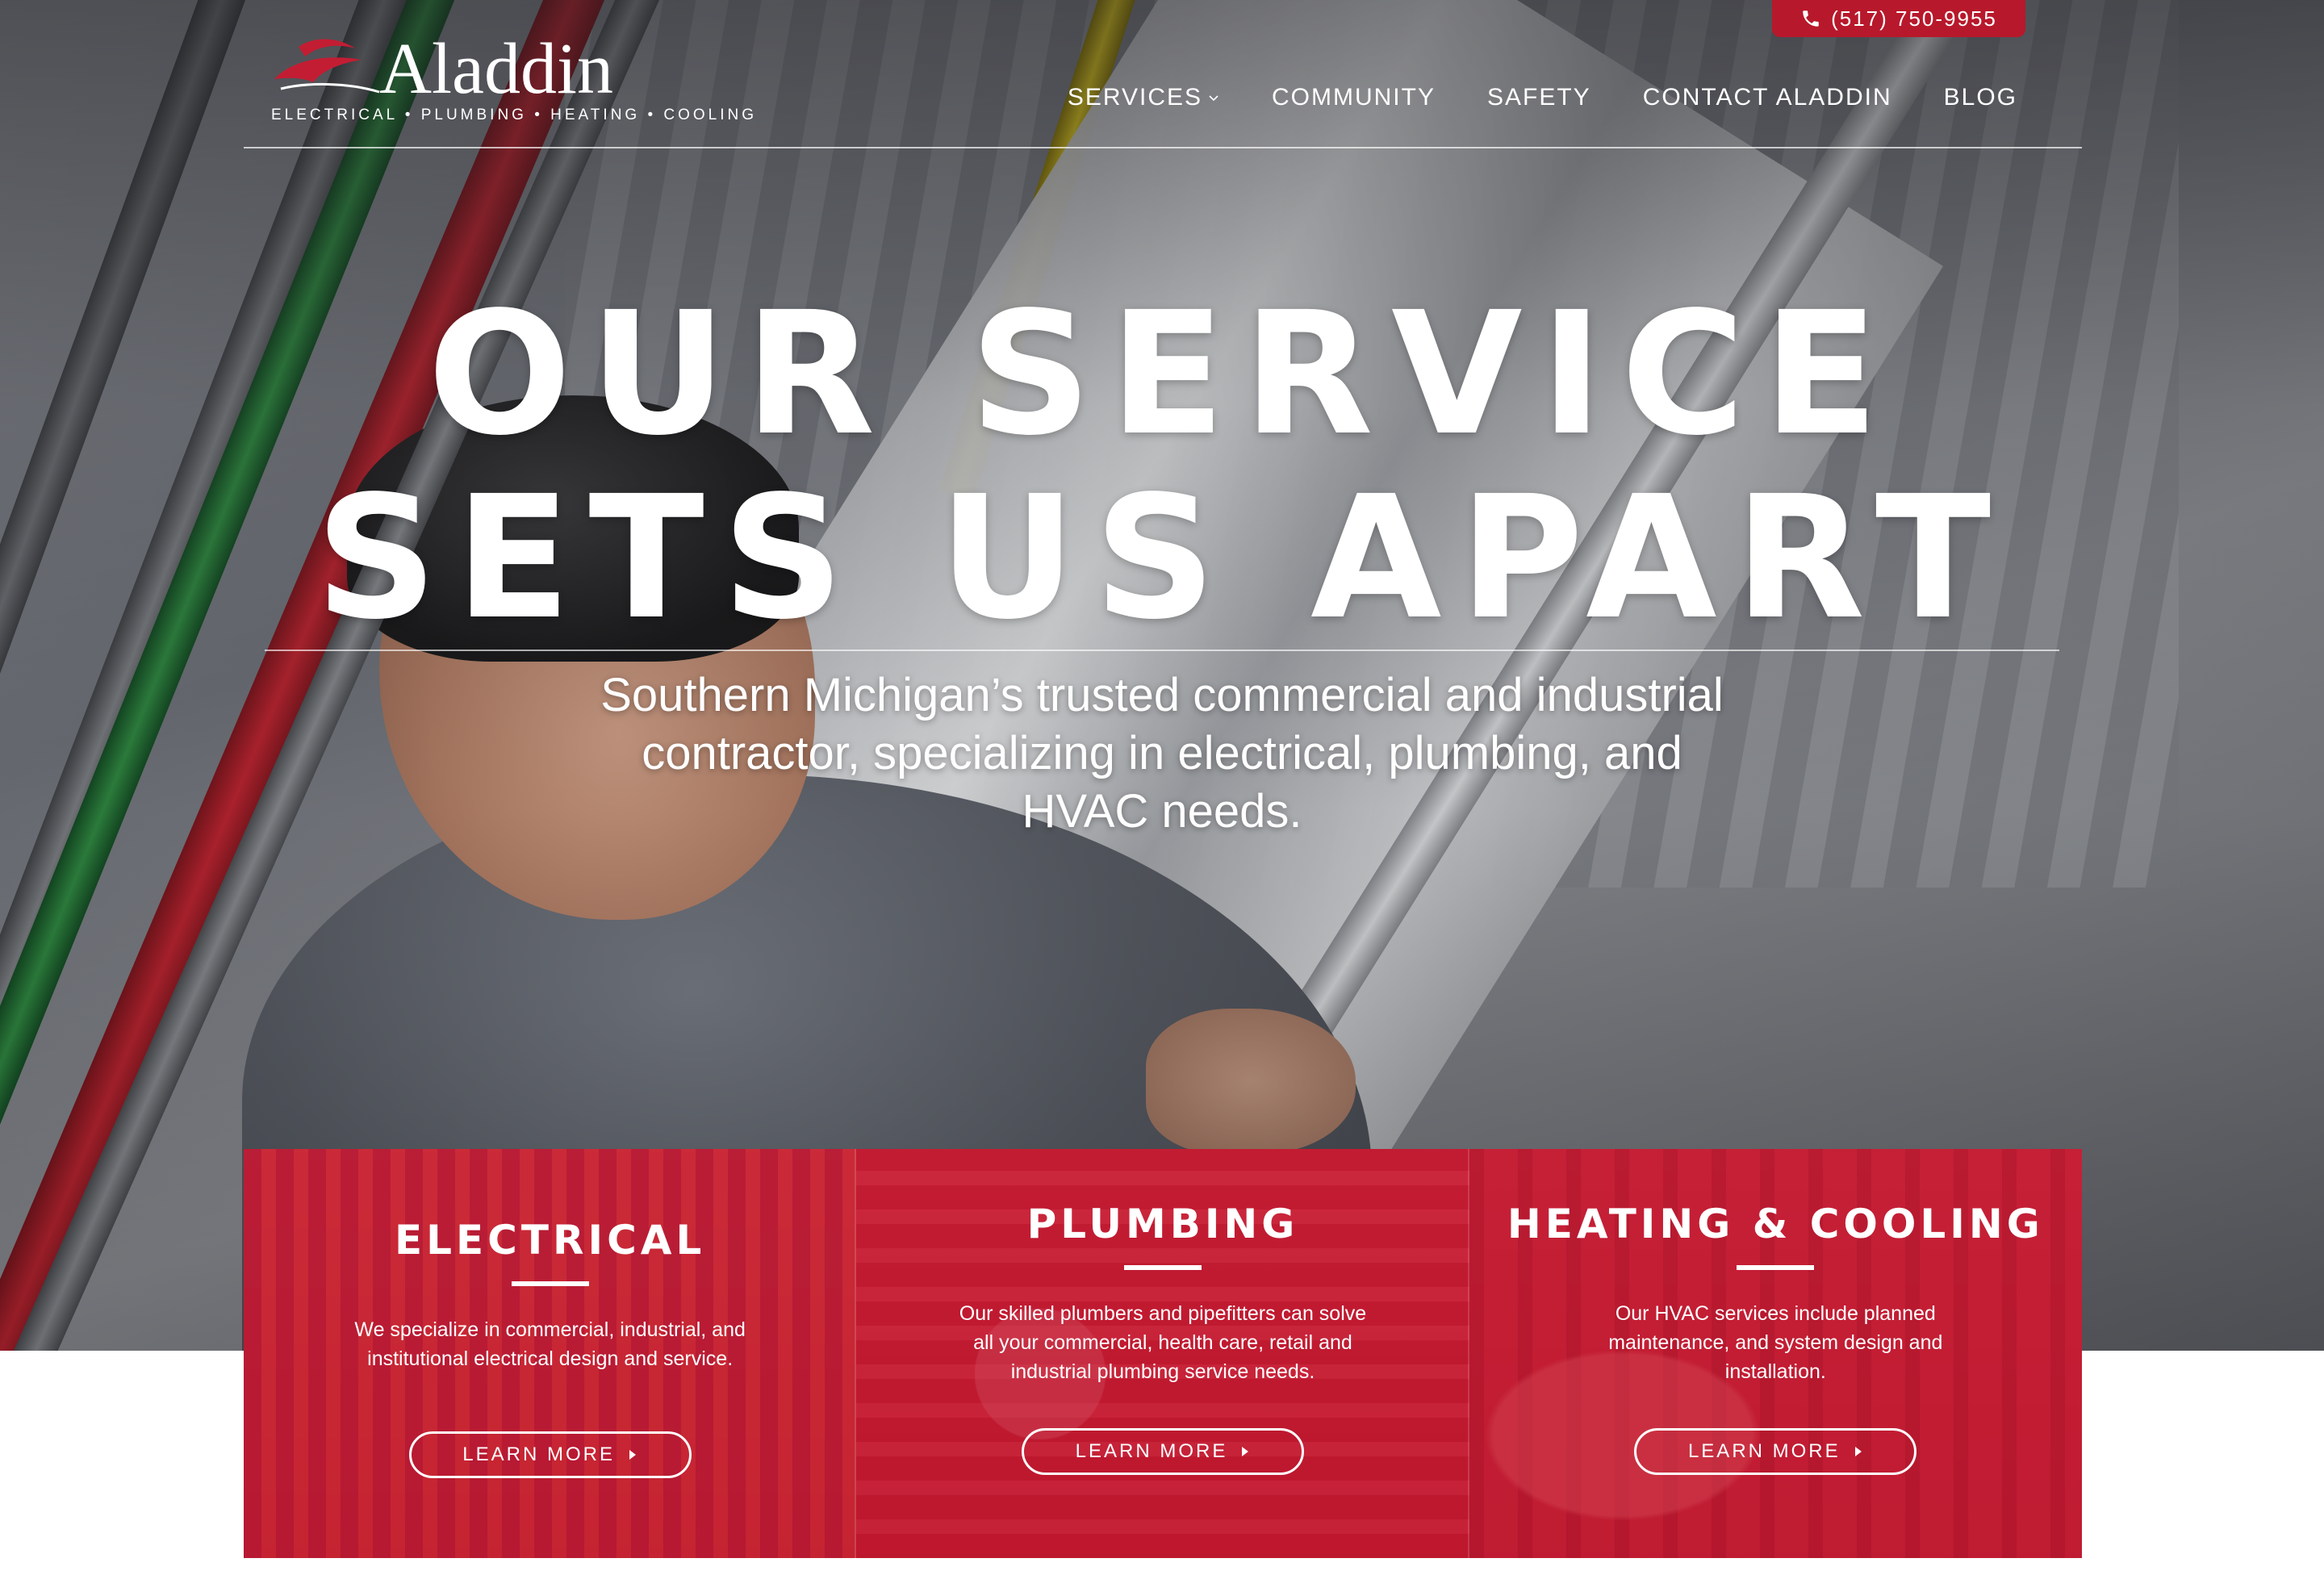 The width and height of the screenshot is (2324, 1575). What do you see at coordinates (1162, 650) in the screenshot?
I see `hero-divider` at bounding box center [1162, 650].